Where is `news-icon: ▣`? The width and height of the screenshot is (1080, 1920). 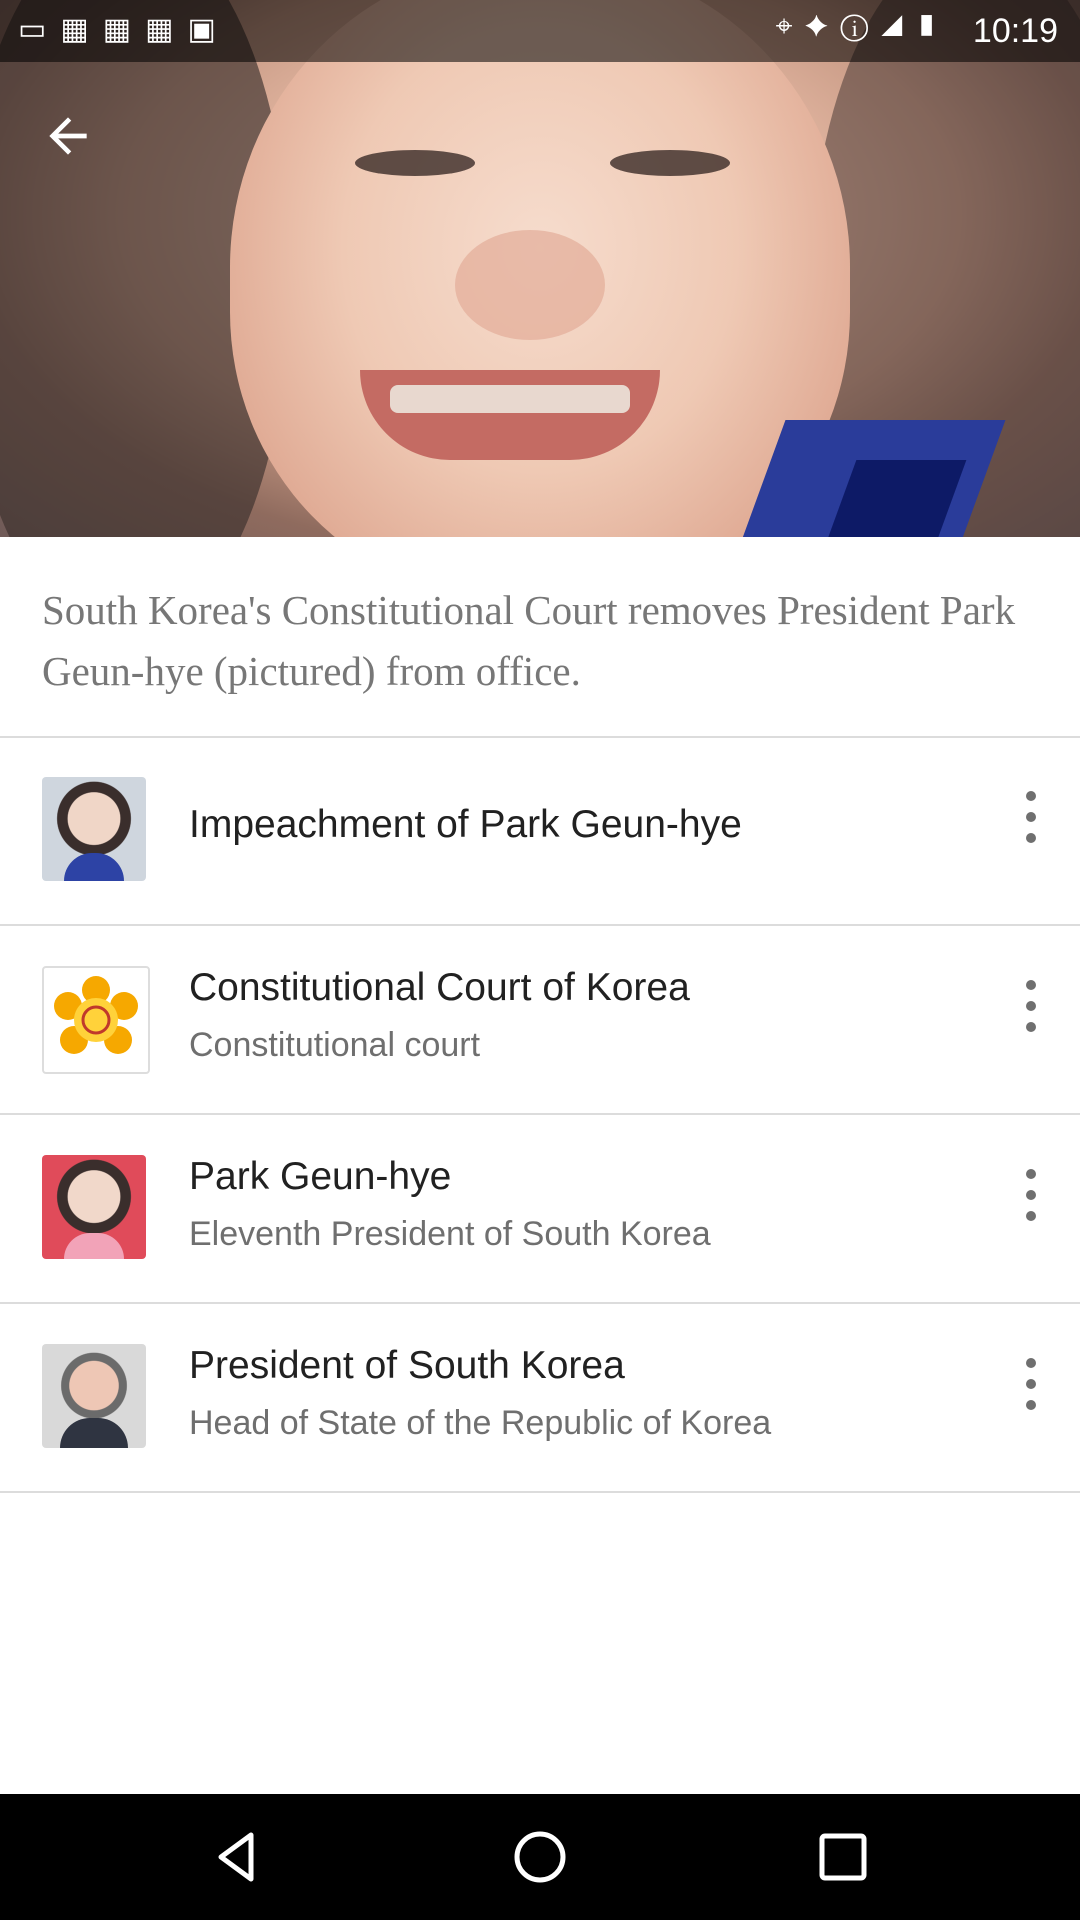
news-icon: ▣ is located at coordinates (208, 29).